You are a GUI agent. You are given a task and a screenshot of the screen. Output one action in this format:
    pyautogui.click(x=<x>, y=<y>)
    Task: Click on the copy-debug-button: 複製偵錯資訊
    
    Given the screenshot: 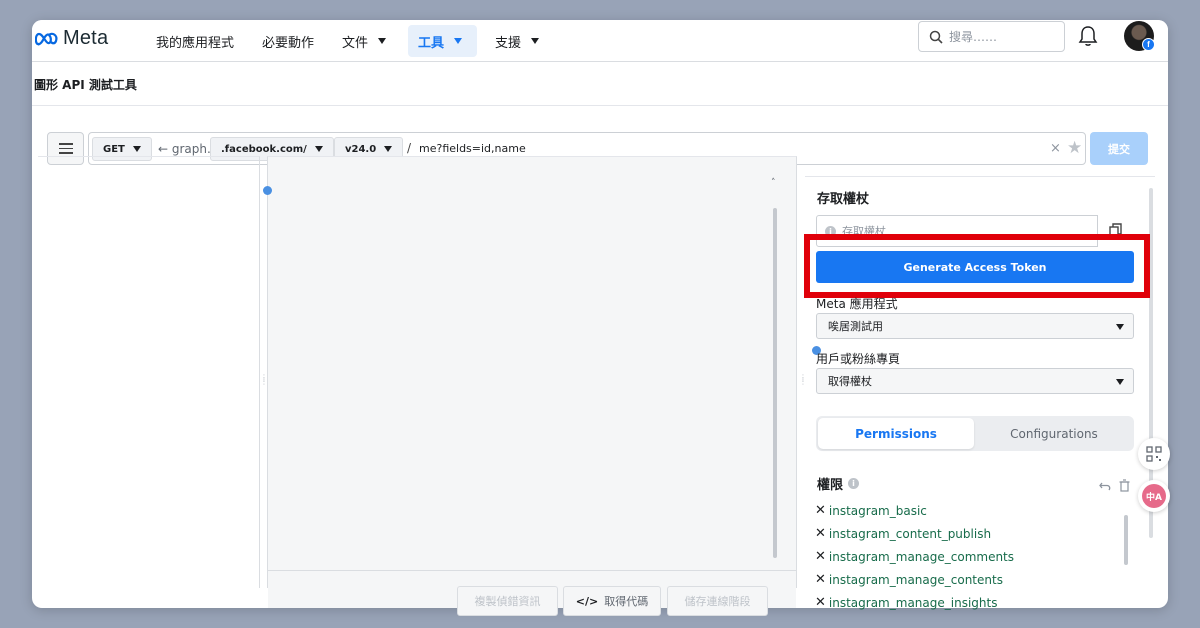 What is the action you would take?
    pyautogui.click(x=507, y=601)
    